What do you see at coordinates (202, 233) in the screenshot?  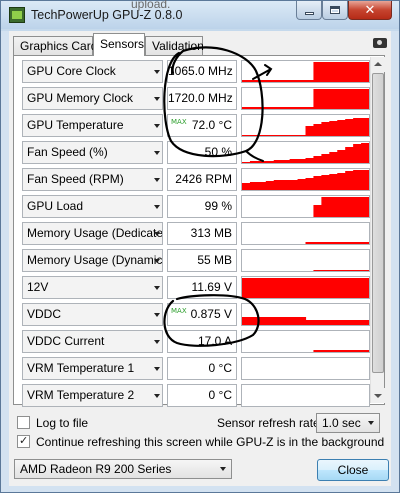 I see `sensor-value: 313 MB` at bounding box center [202, 233].